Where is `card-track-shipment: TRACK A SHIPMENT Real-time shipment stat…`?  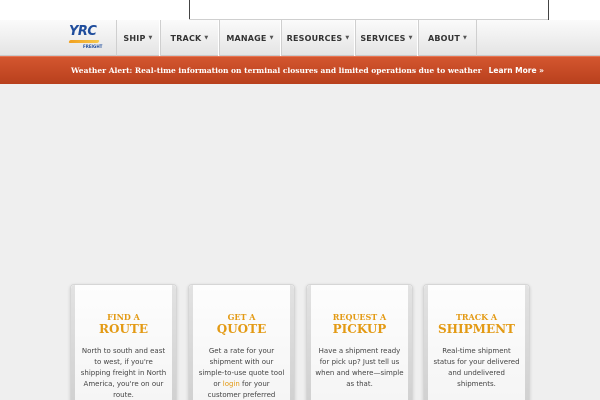
card-track-shipment: TRACK A SHIPMENT Real-time shipment stat… is located at coordinates (476, 342).